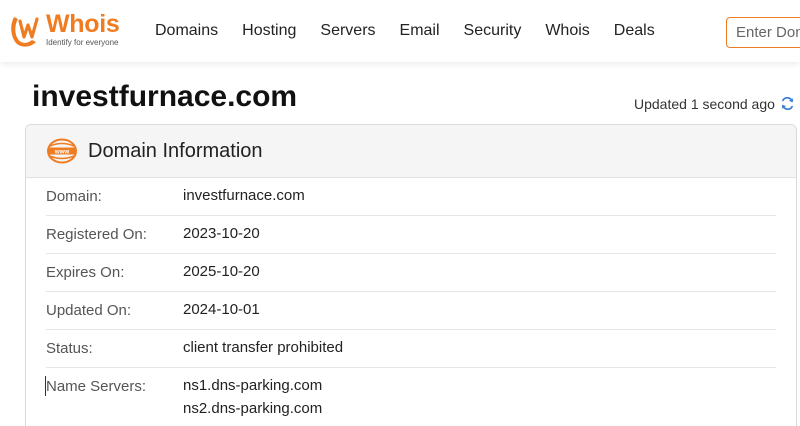  I want to click on row-label: Expires On:, so click(85, 272).